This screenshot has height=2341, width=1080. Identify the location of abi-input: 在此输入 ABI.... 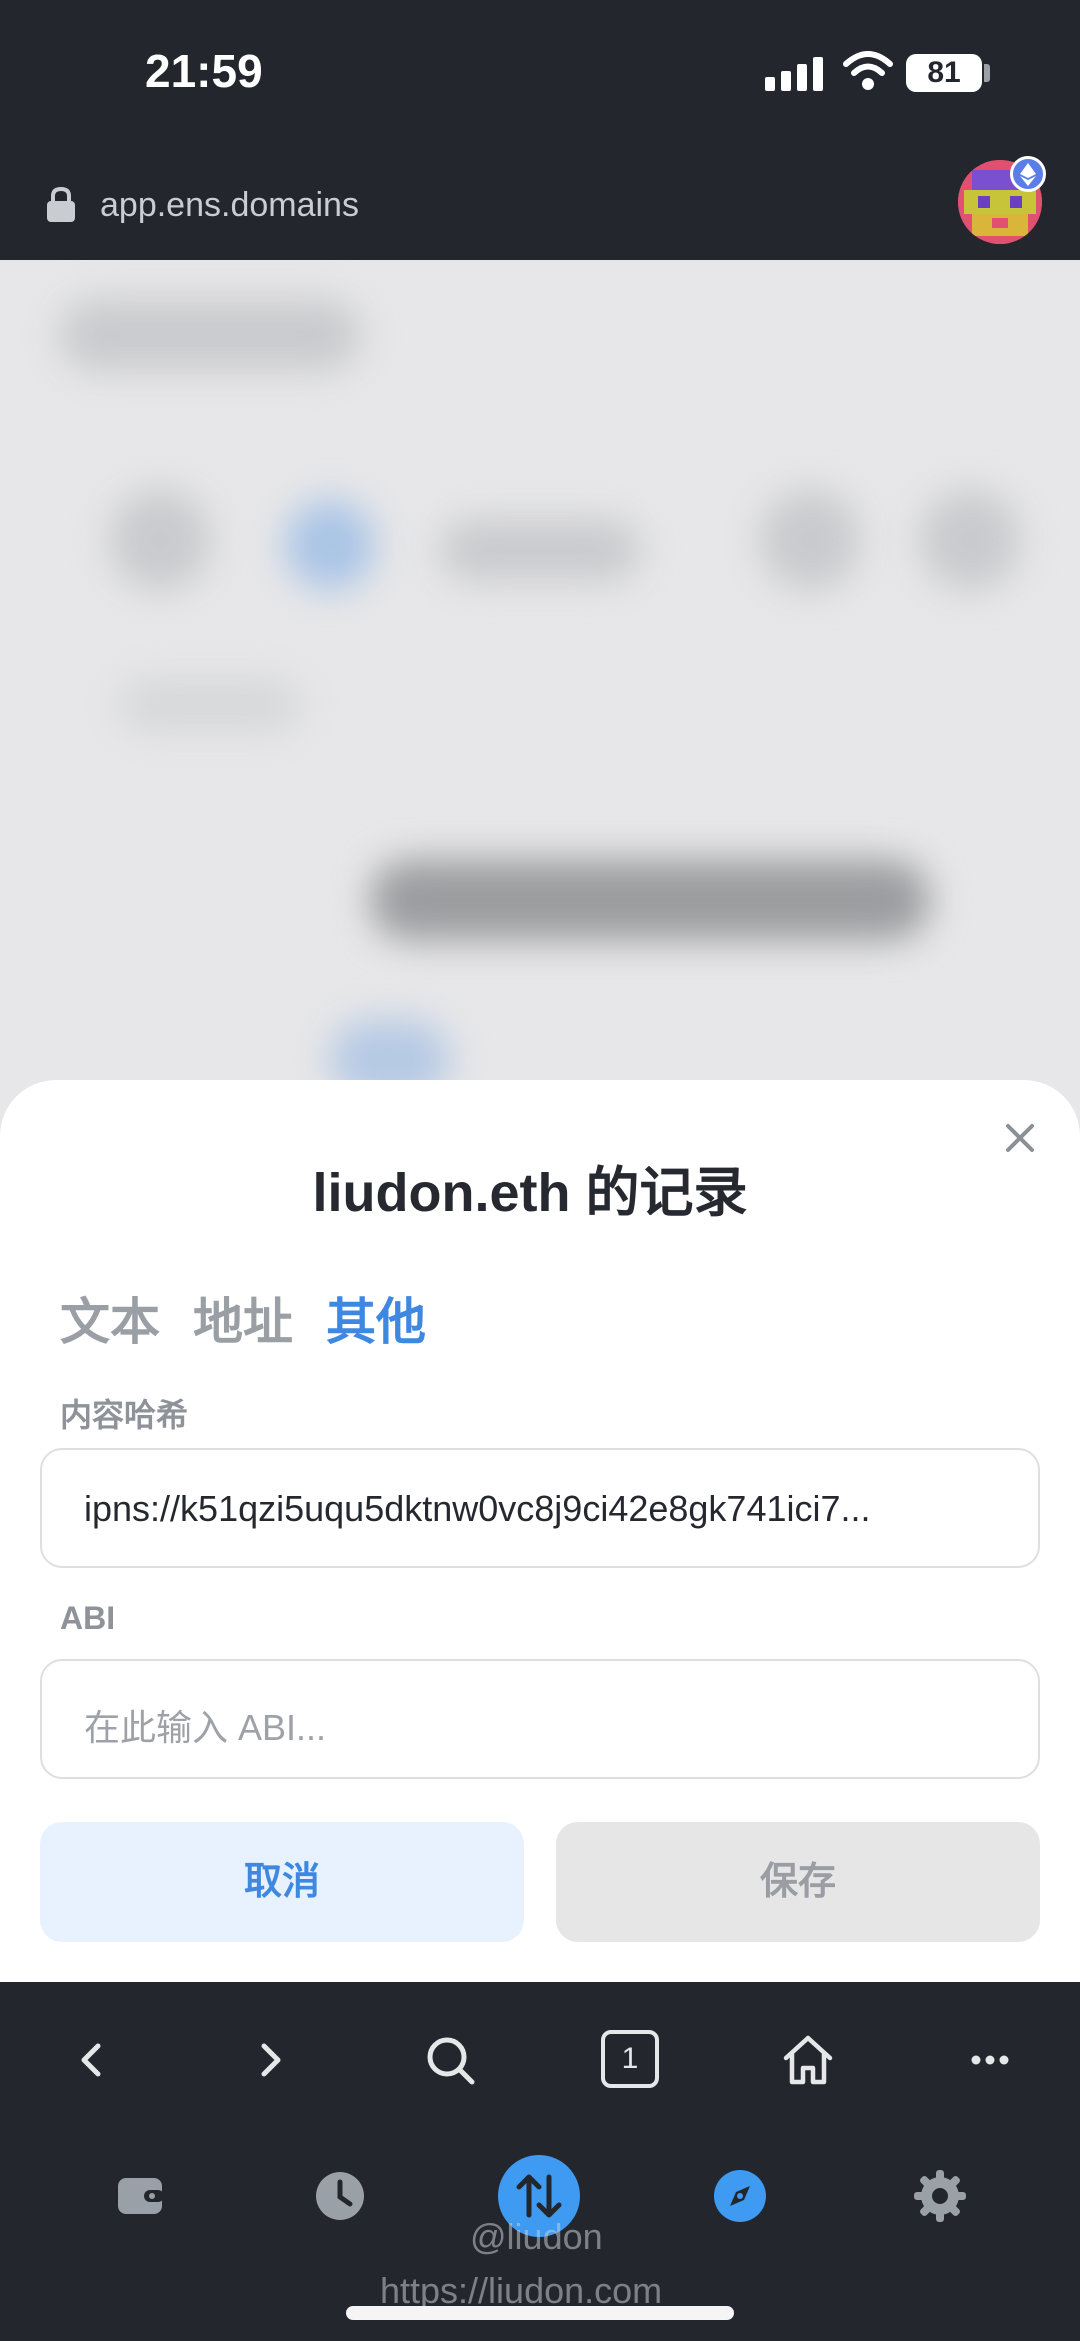
(540, 1719).